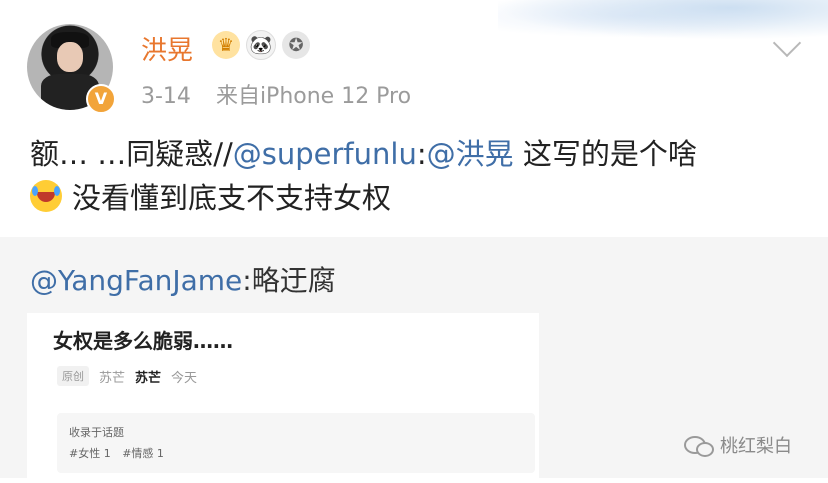  Describe the element at coordinates (112, 378) in the screenshot. I see `article-author-a: 苏芒` at that location.